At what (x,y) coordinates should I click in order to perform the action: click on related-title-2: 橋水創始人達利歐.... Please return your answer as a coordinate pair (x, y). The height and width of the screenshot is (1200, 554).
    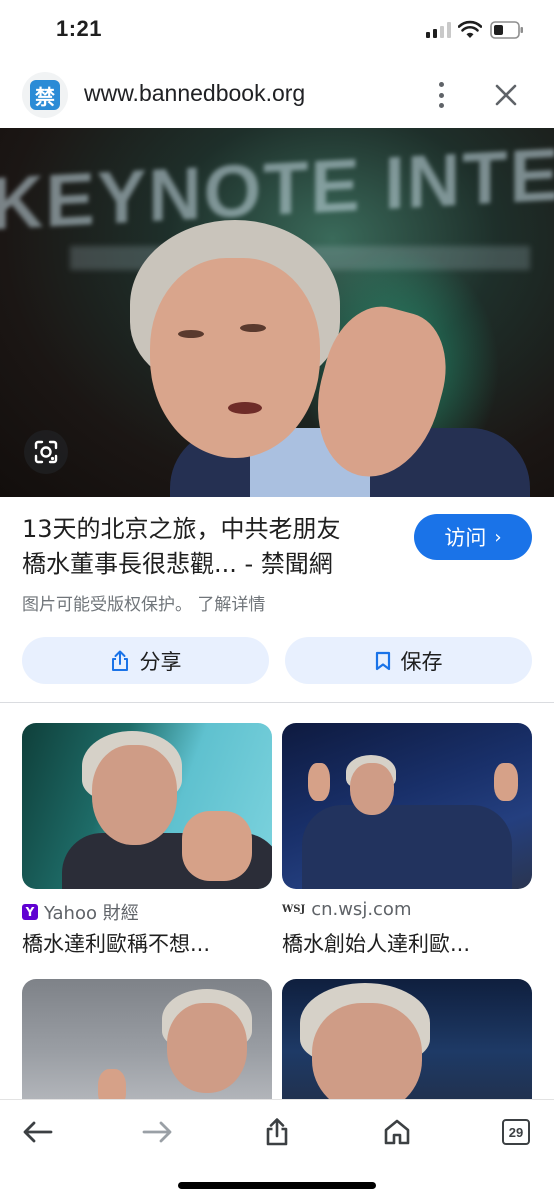
    Looking at the image, I should click on (376, 943).